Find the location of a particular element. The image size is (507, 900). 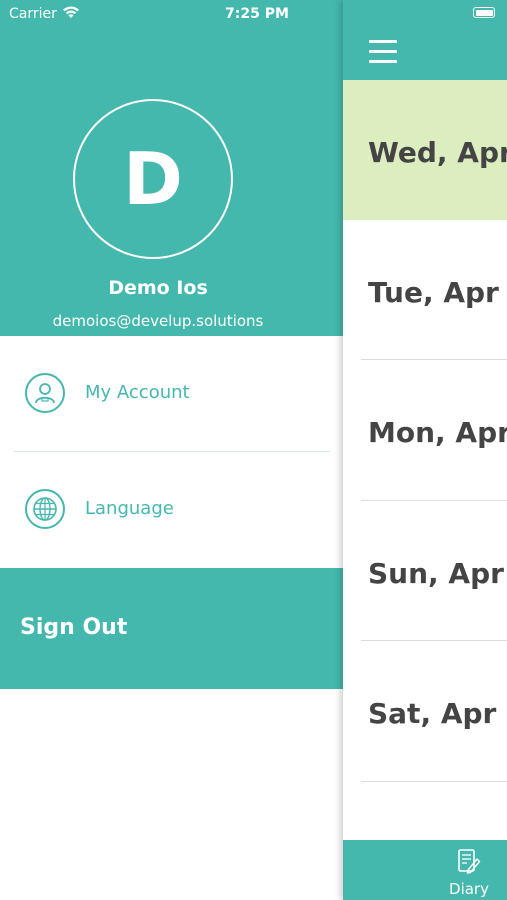

battery-icon is located at coordinates (484, 12).